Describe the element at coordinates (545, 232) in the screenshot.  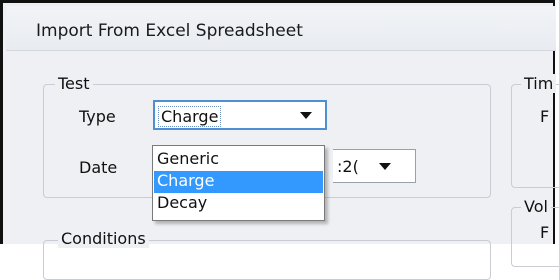
I see `voltage-field-label: F` at that location.